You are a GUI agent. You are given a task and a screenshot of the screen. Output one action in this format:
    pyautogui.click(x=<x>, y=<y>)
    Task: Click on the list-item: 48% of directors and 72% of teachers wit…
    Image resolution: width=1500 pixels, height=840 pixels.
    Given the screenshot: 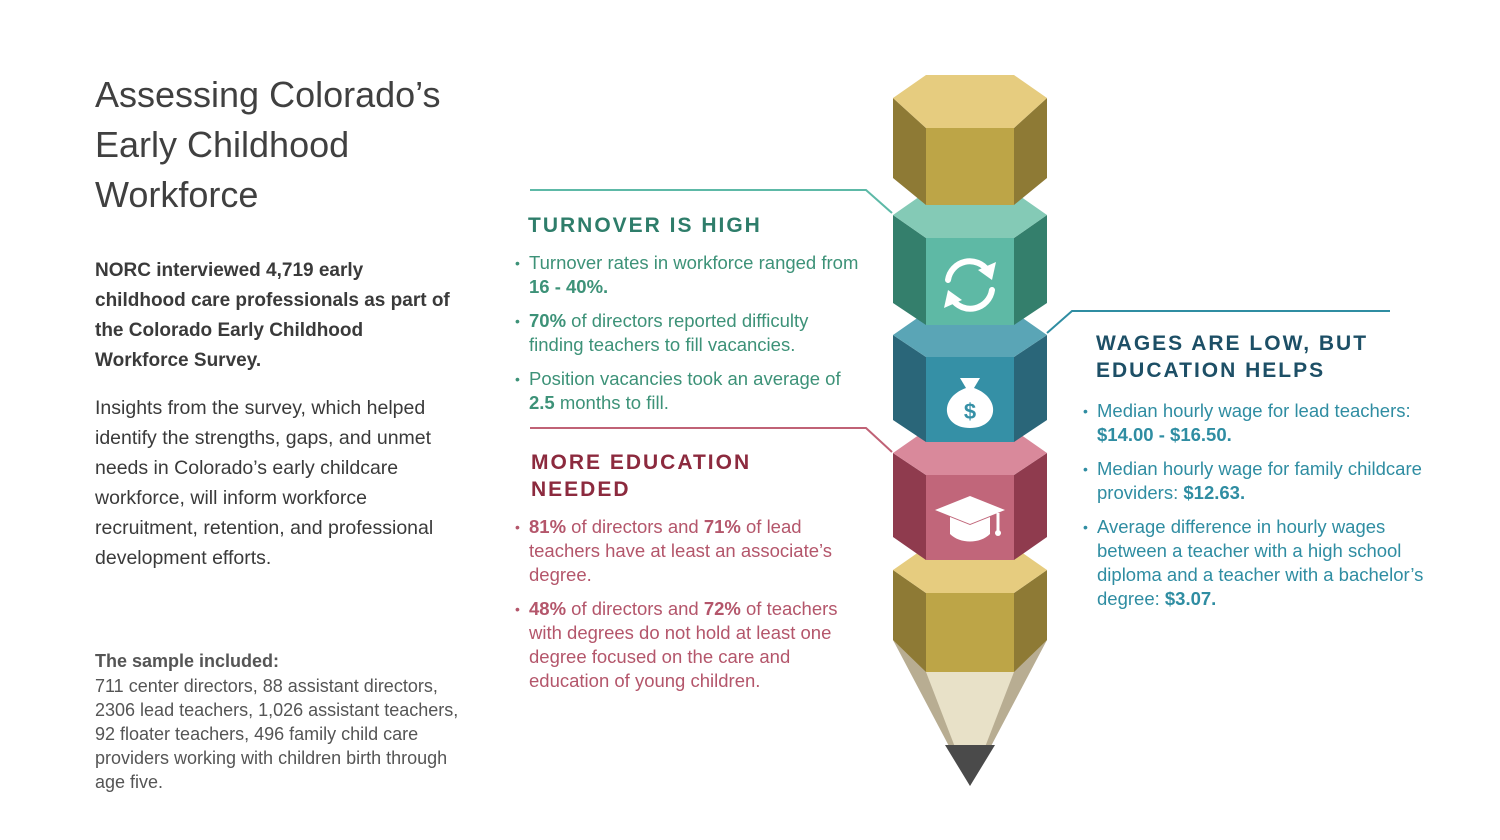 What is the action you would take?
    pyautogui.click(x=680, y=645)
    